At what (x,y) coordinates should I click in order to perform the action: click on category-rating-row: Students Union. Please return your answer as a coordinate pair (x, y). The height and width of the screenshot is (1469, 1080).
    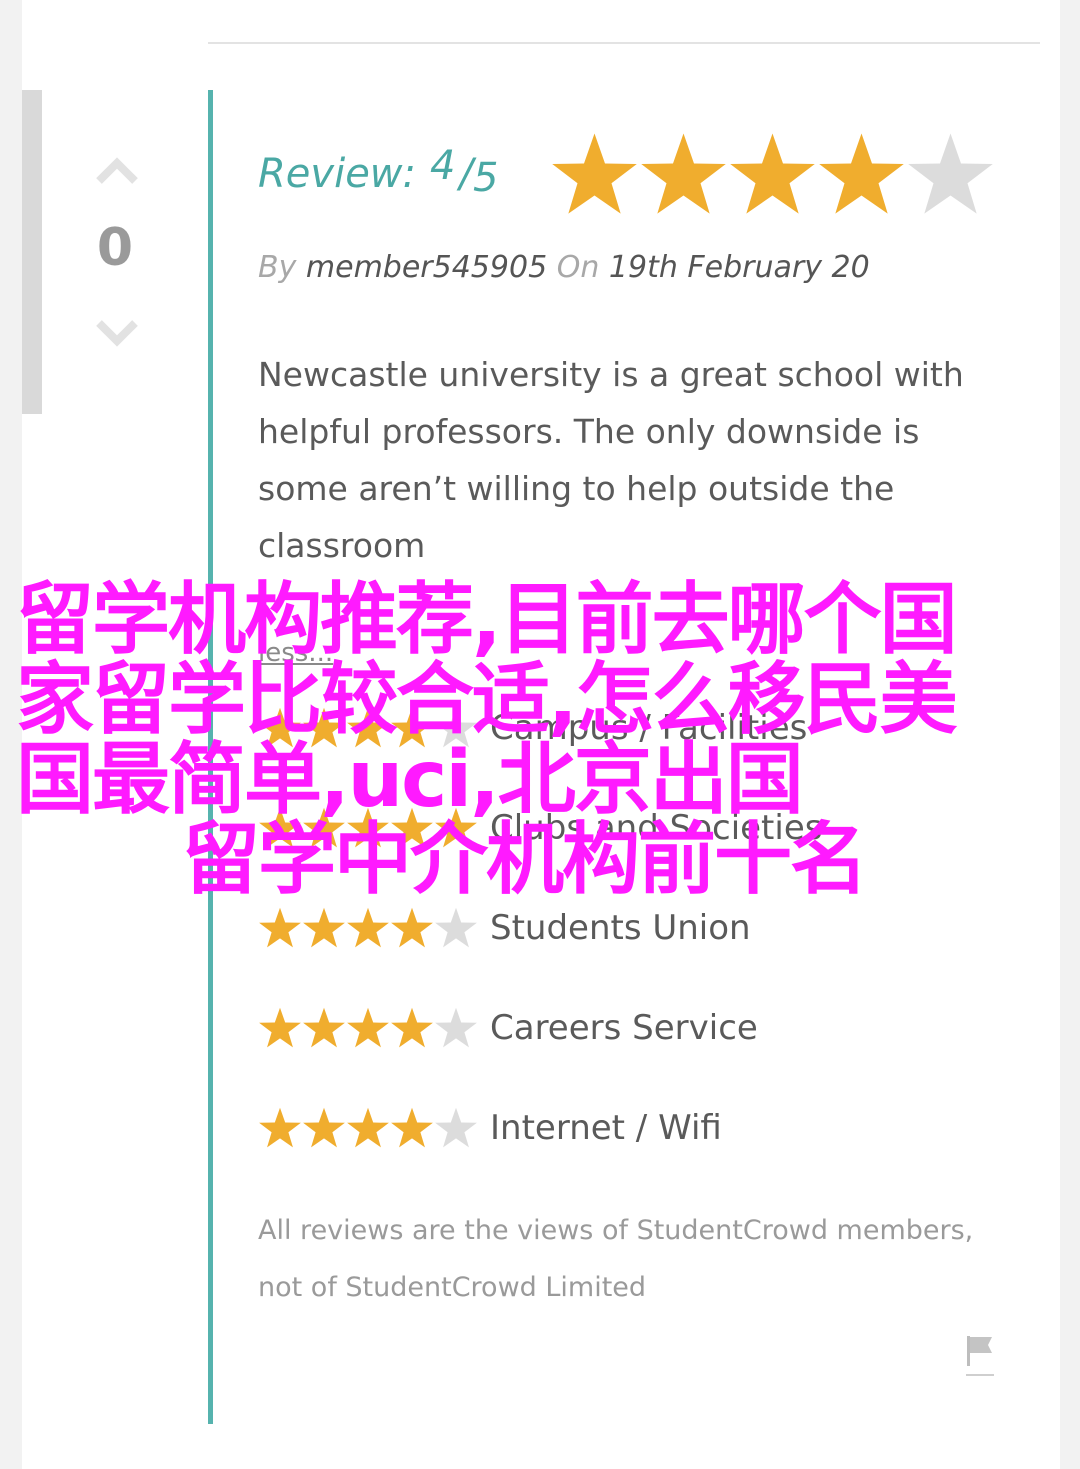
    Looking at the image, I should click on (504, 928).